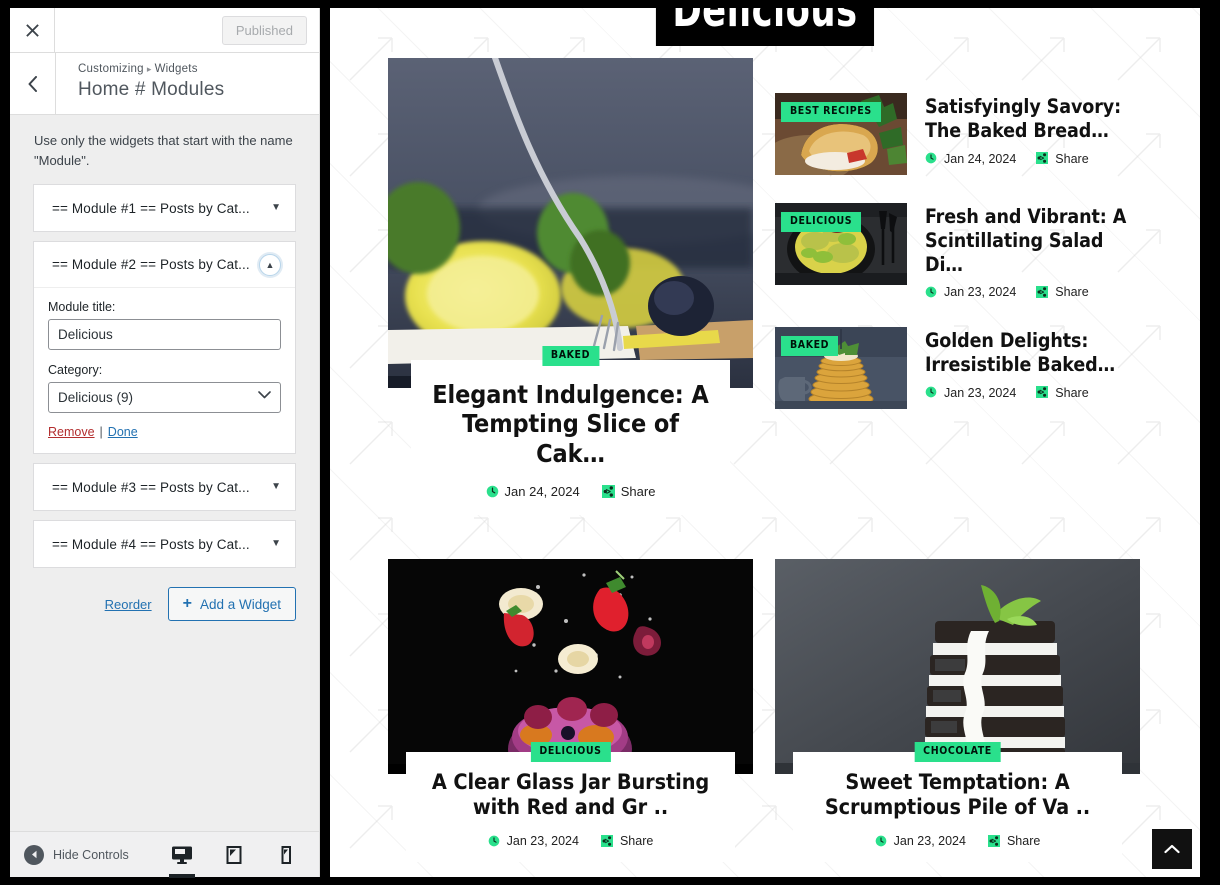  I want to click on hide-controls-button: Hide Controls, so click(76, 854).